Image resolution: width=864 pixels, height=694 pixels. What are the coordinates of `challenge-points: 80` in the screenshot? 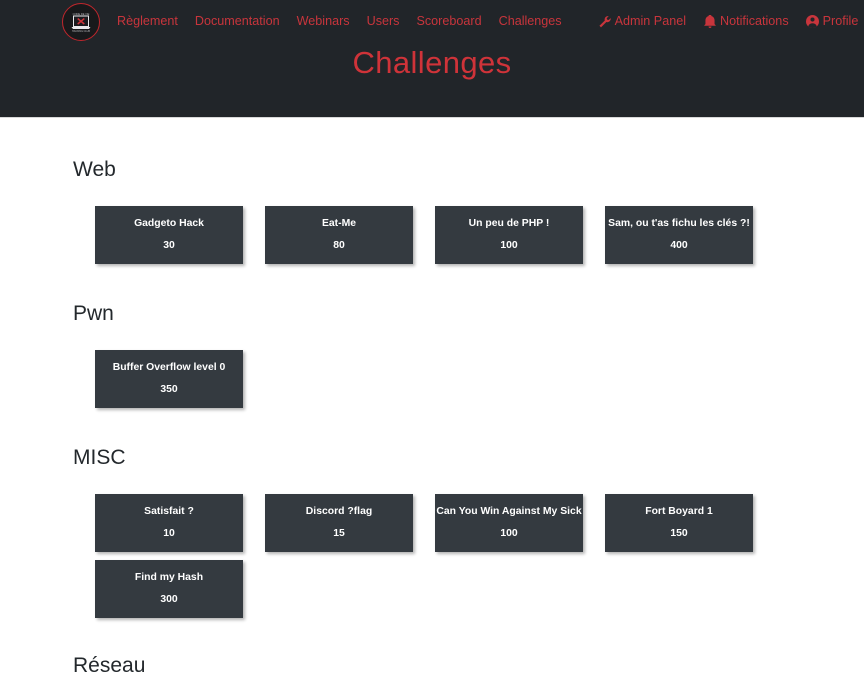 It's located at (339, 245).